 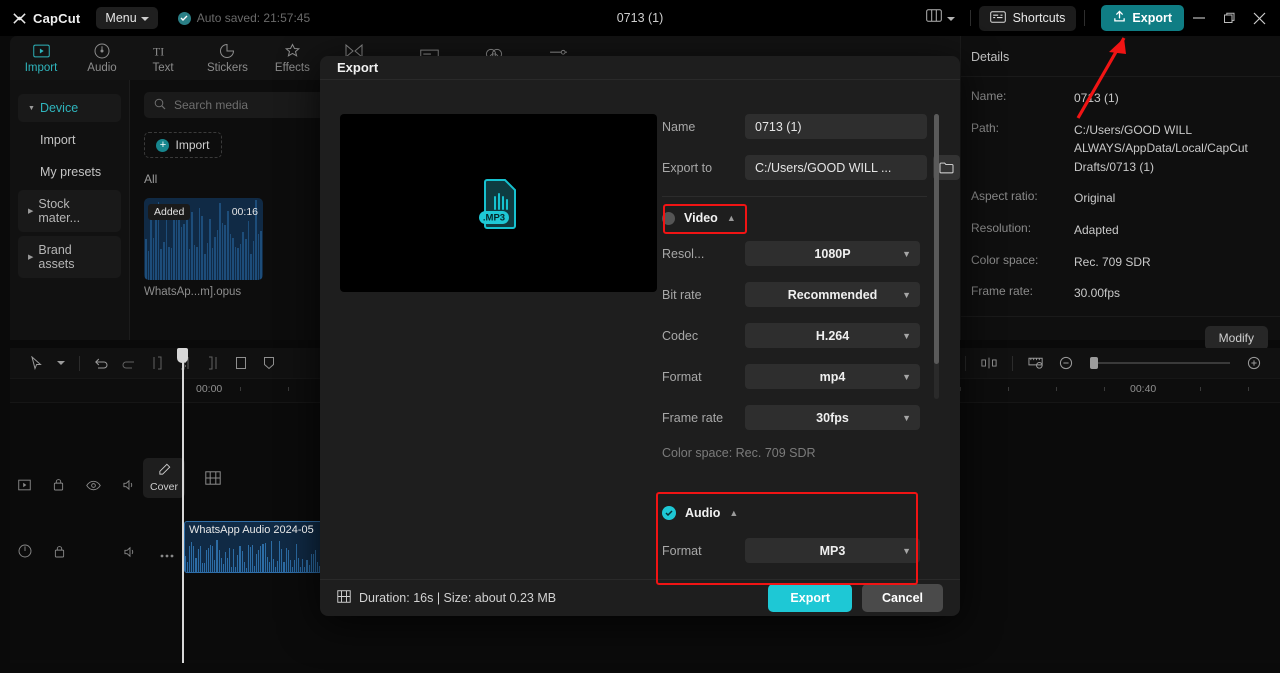 What do you see at coordinates (1120, 98) in the screenshot?
I see `detail-row-name: Name: 0713 (1)` at bounding box center [1120, 98].